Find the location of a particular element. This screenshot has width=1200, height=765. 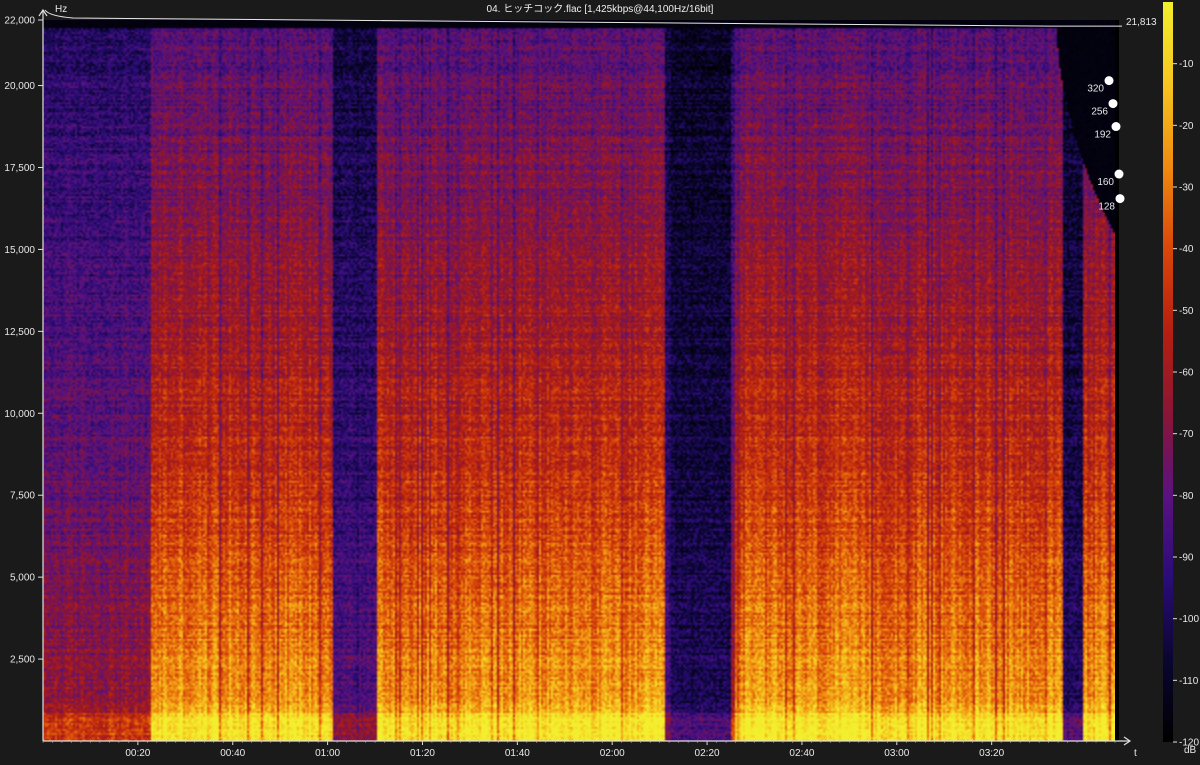

y-tick-label: 10,000 is located at coordinates (19, 414).